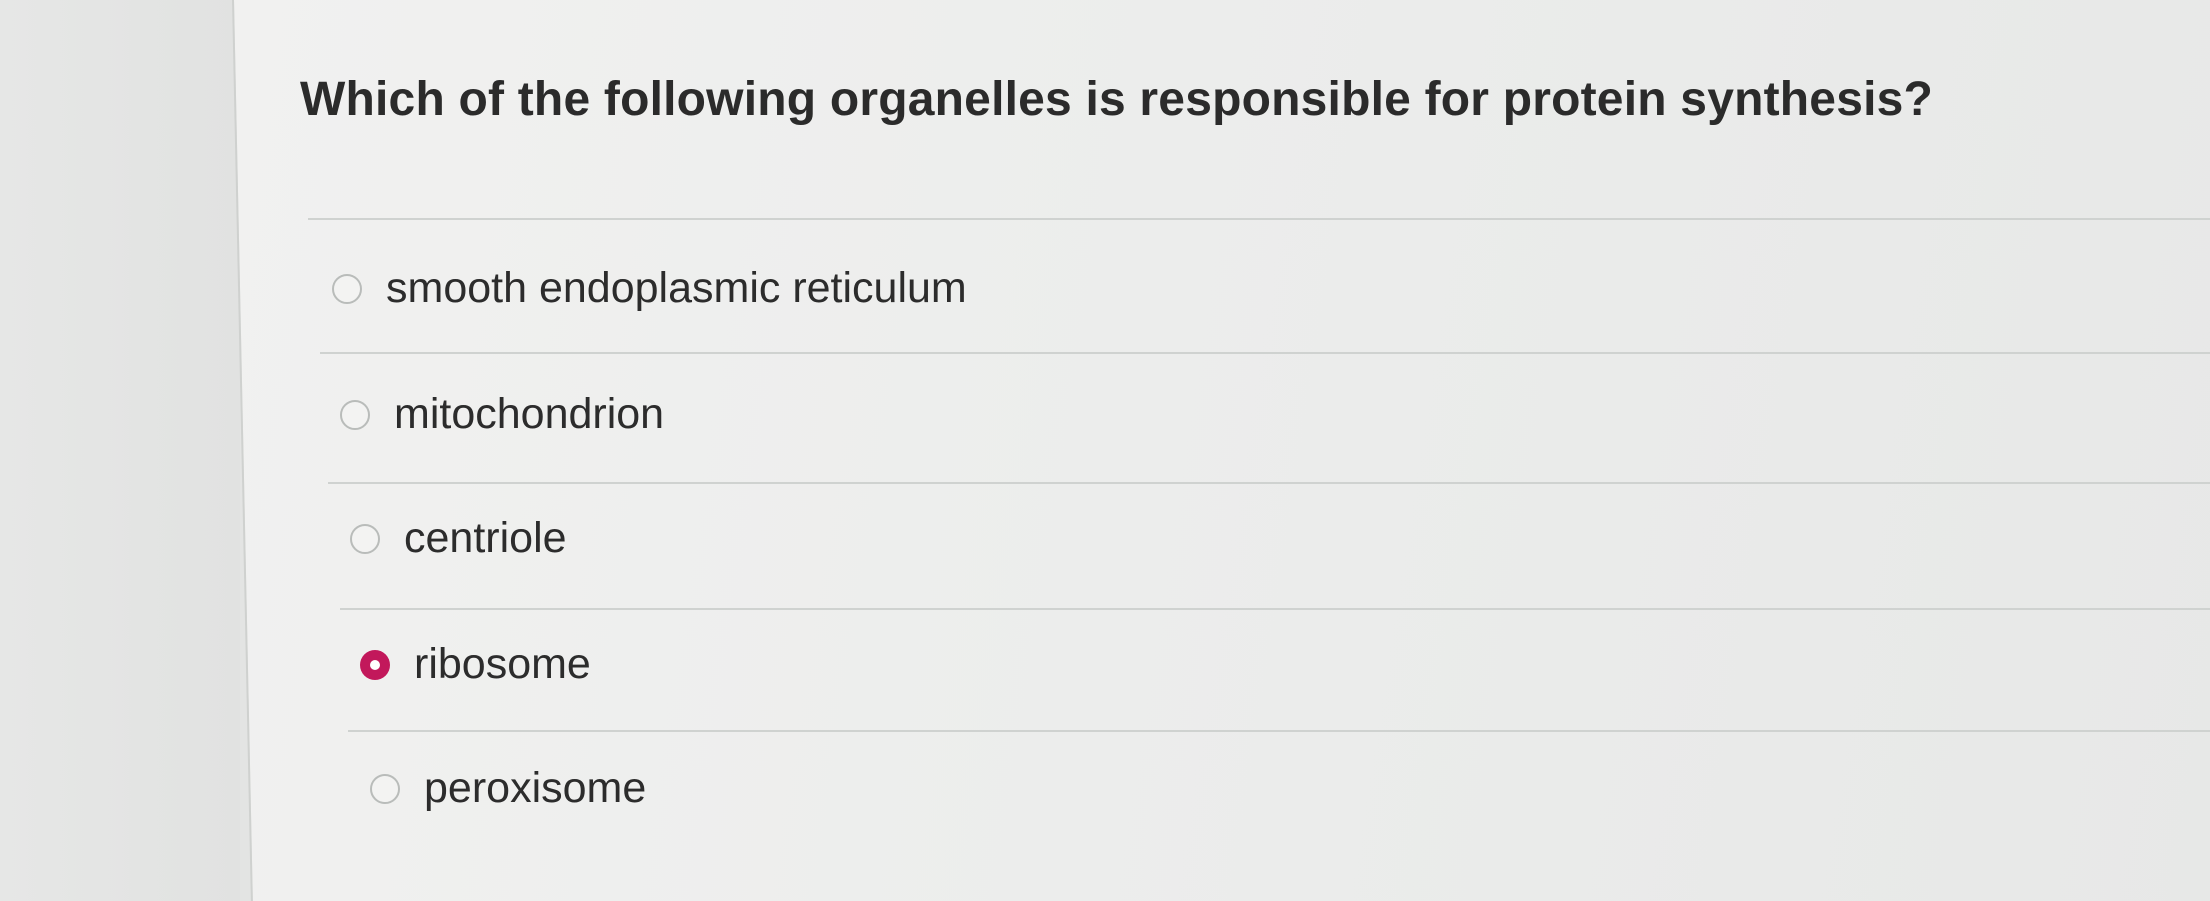 Image resolution: width=2210 pixels, height=901 pixels. Describe the element at coordinates (375, 664) in the screenshot. I see `radio-button-selected` at that location.